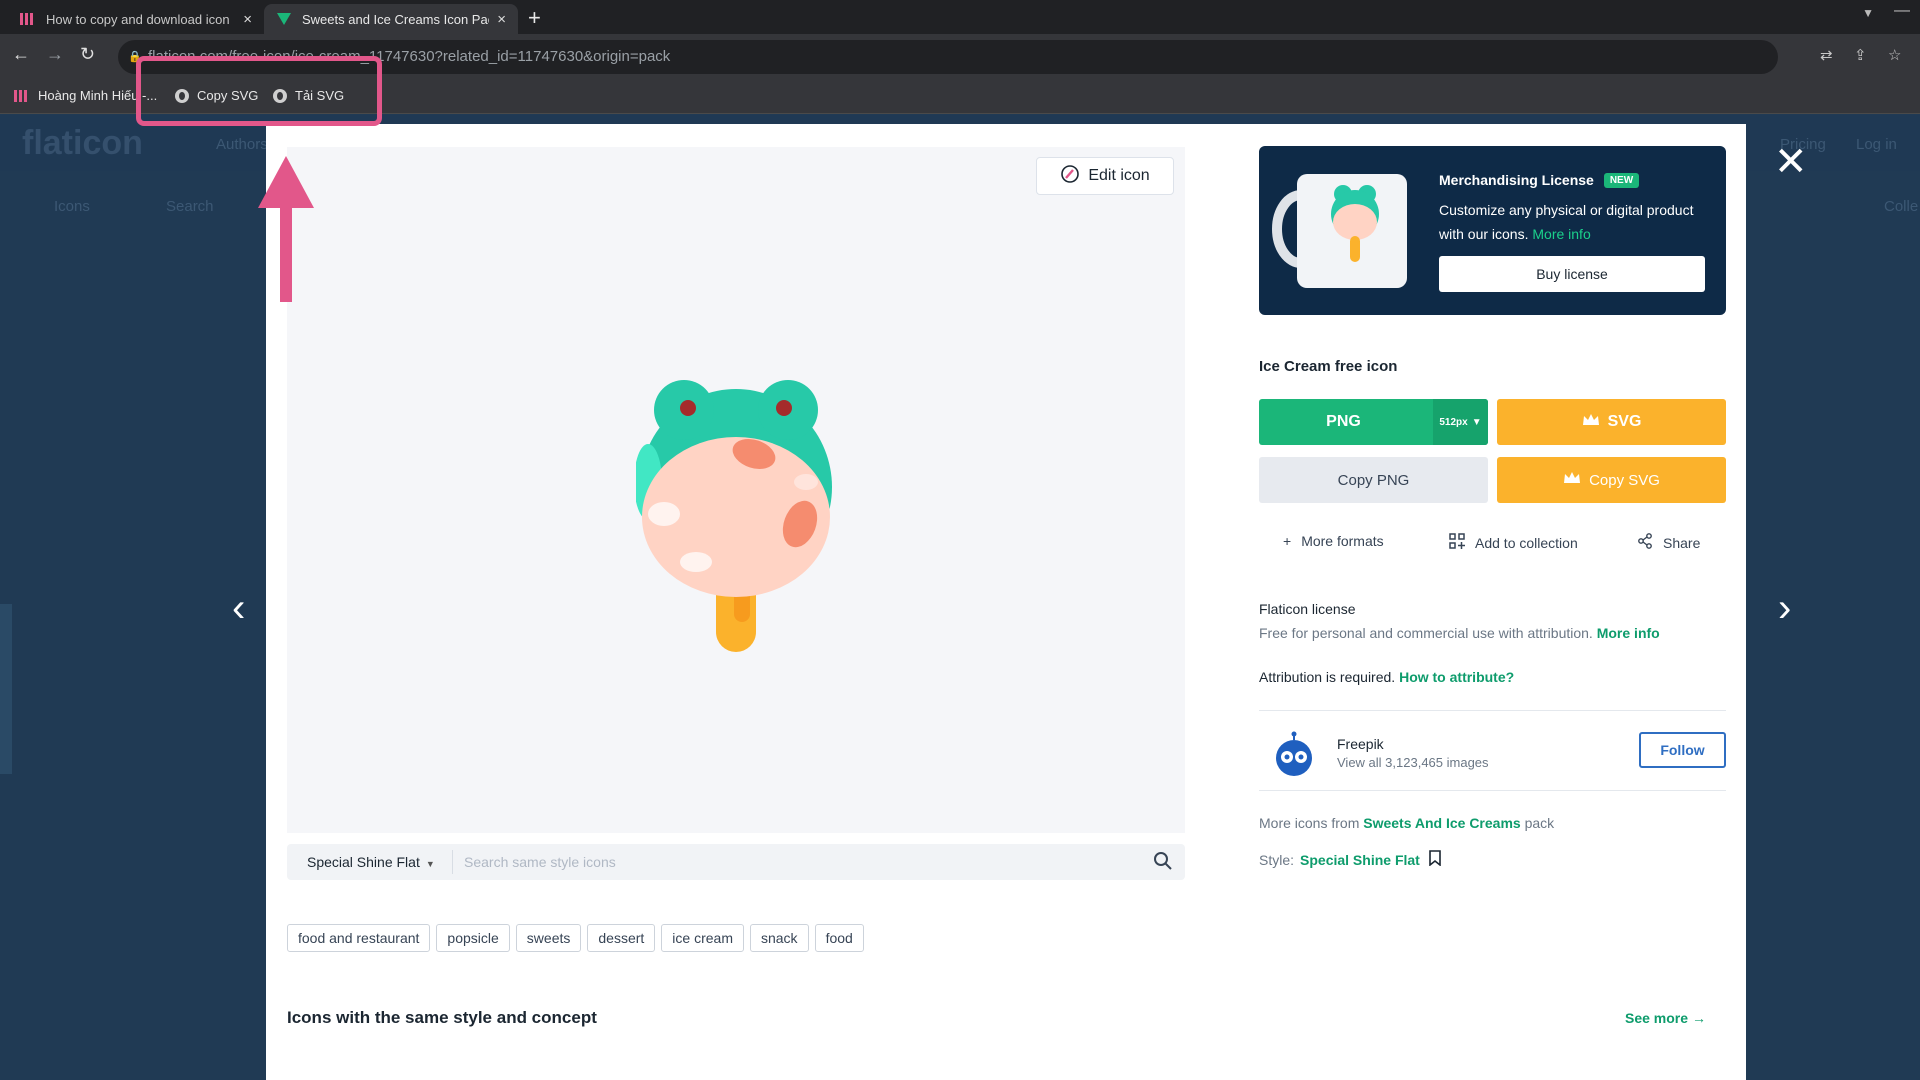 The width and height of the screenshot is (1920, 1080). I want to click on tab-search-chevron-icon: ▼, so click(1868, 13).